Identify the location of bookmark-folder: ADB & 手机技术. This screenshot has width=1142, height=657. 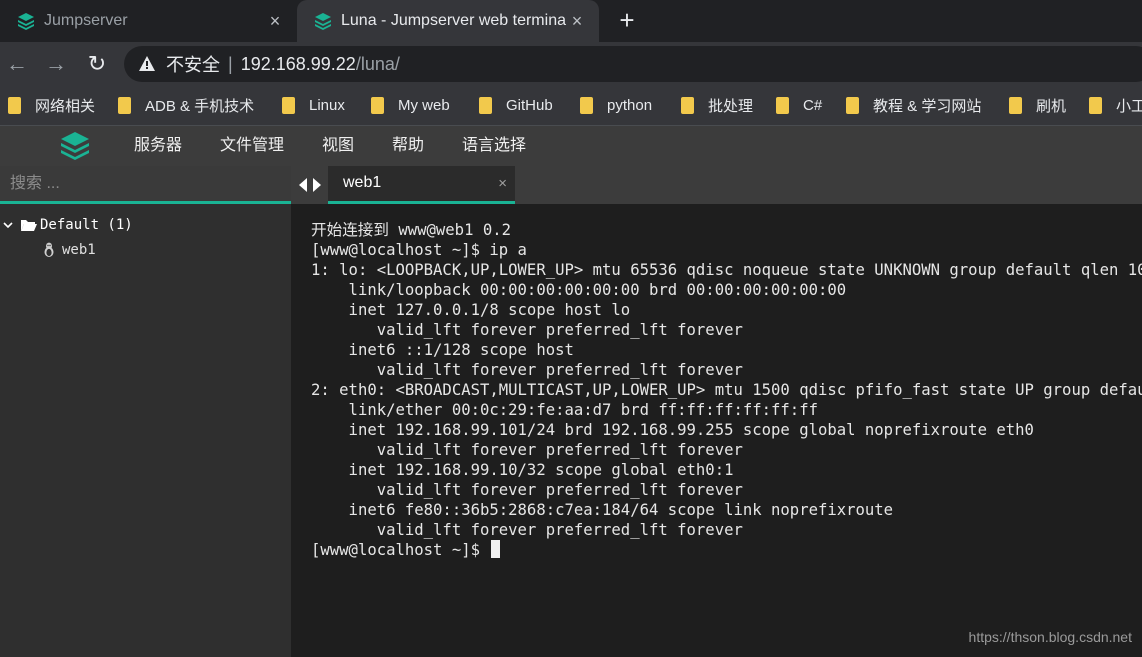
(186, 105).